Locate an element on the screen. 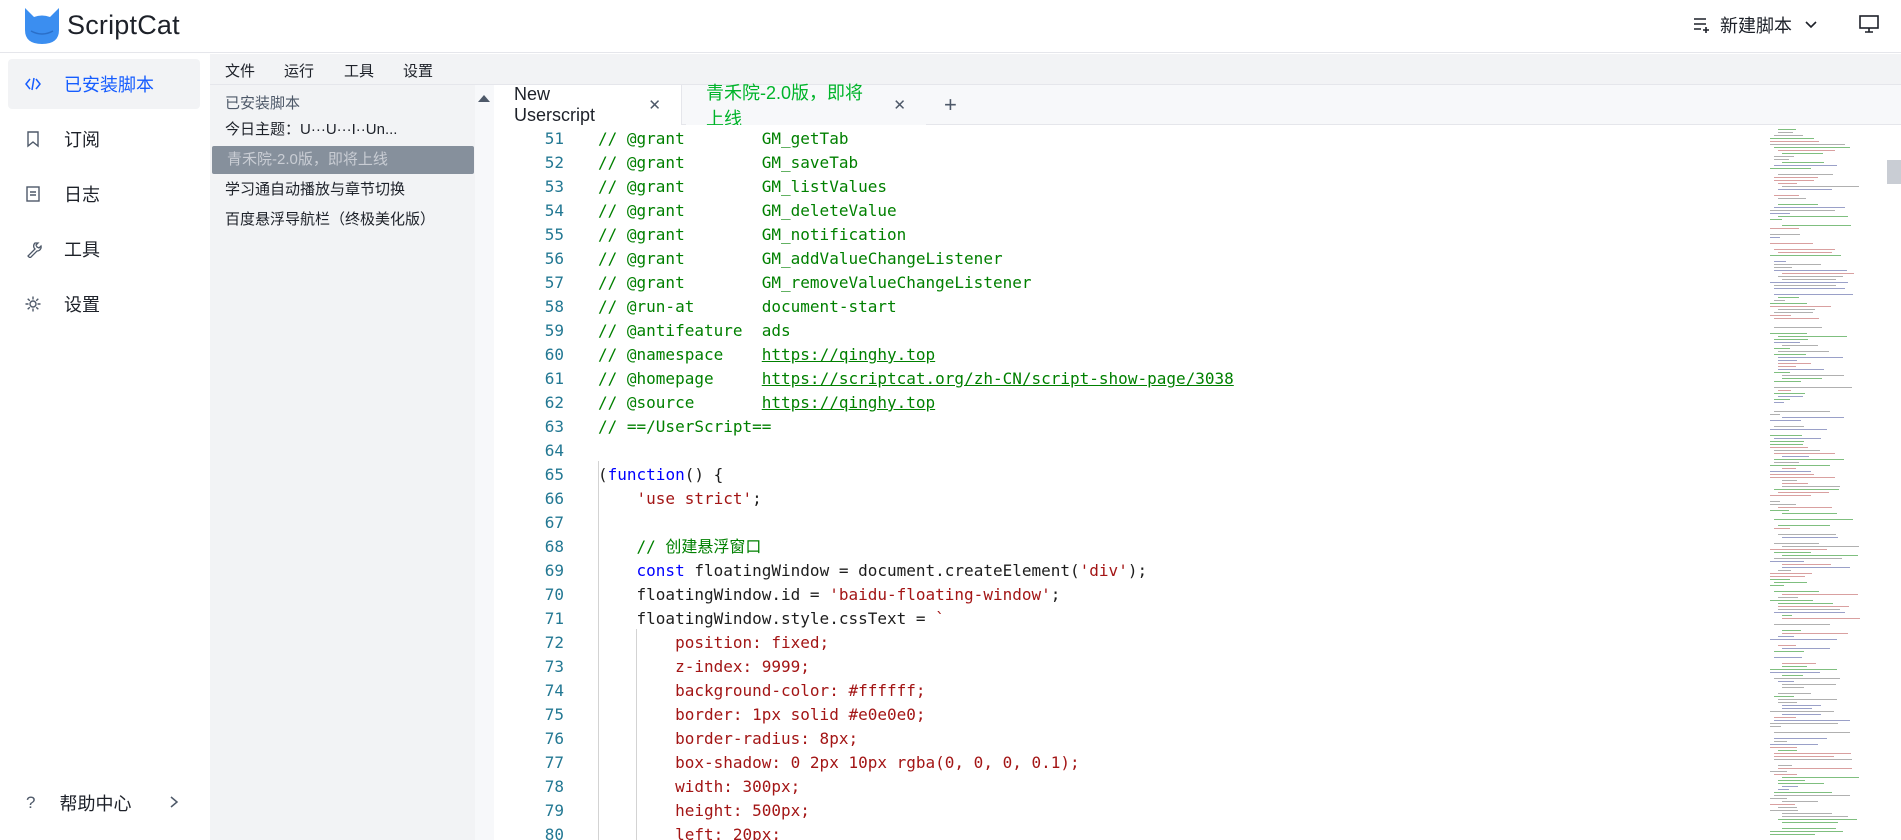 The image size is (1901, 840). script-list-item: 百度悬浮导航栏（终极美化版） is located at coordinates (342, 220).